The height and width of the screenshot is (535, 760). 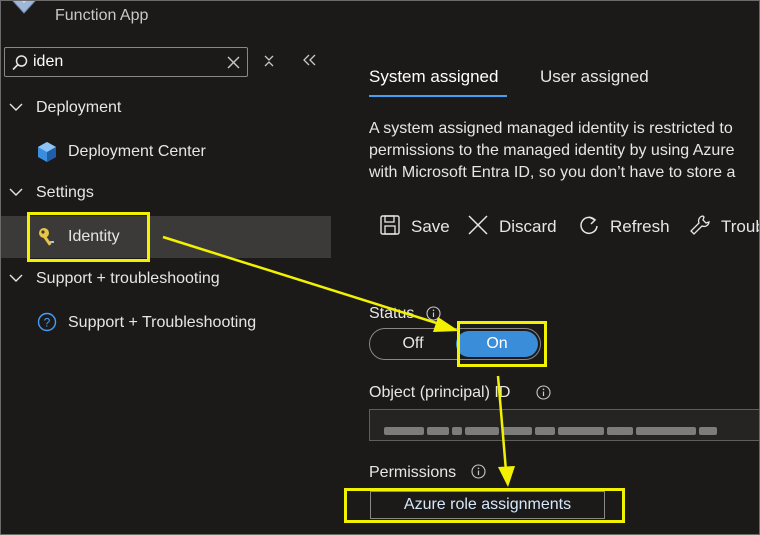 What do you see at coordinates (413, 344) in the screenshot?
I see `toggle-off-option: Off` at bounding box center [413, 344].